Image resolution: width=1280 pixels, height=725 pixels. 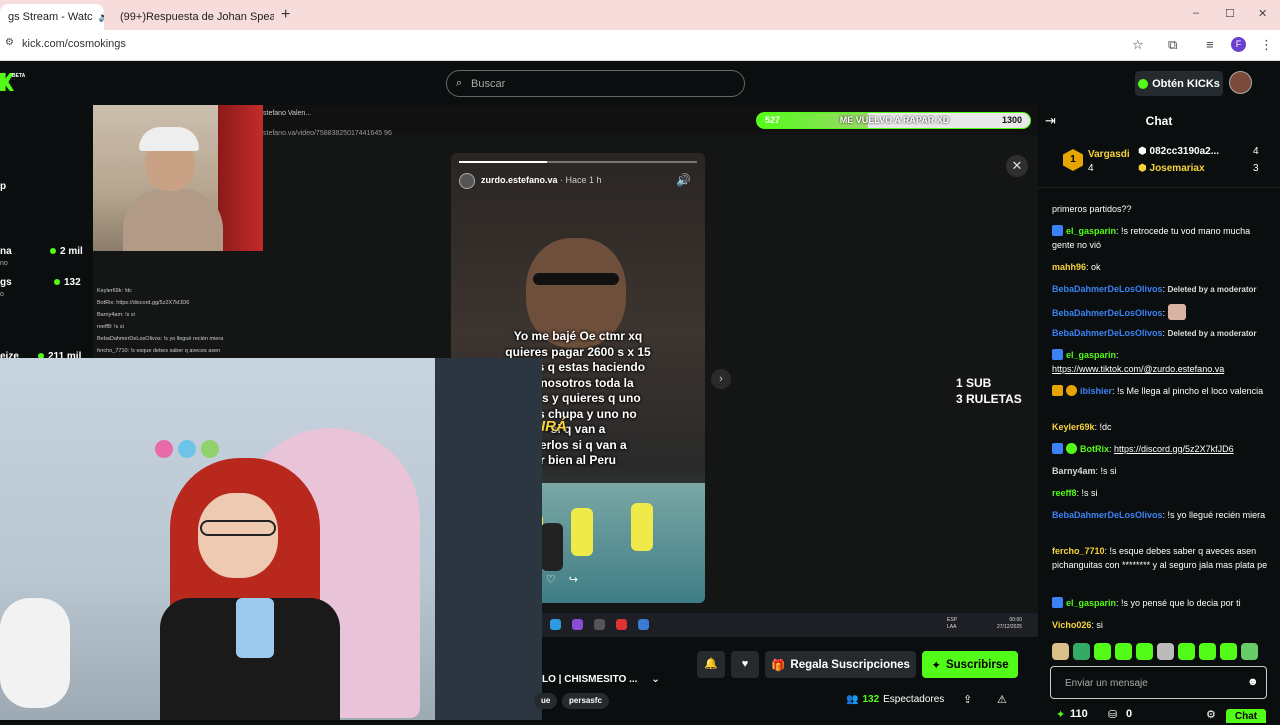 What do you see at coordinates (116, 315) in the screenshot?
I see `captured-chat-line: Barny4am: !s si` at bounding box center [116, 315].